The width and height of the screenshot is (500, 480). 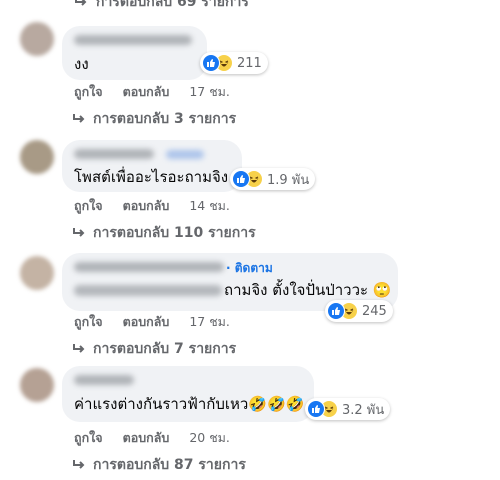 What do you see at coordinates (169, 465) in the screenshot?
I see `view-replies-label: การตอบกลับ 87 รายการ` at bounding box center [169, 465].